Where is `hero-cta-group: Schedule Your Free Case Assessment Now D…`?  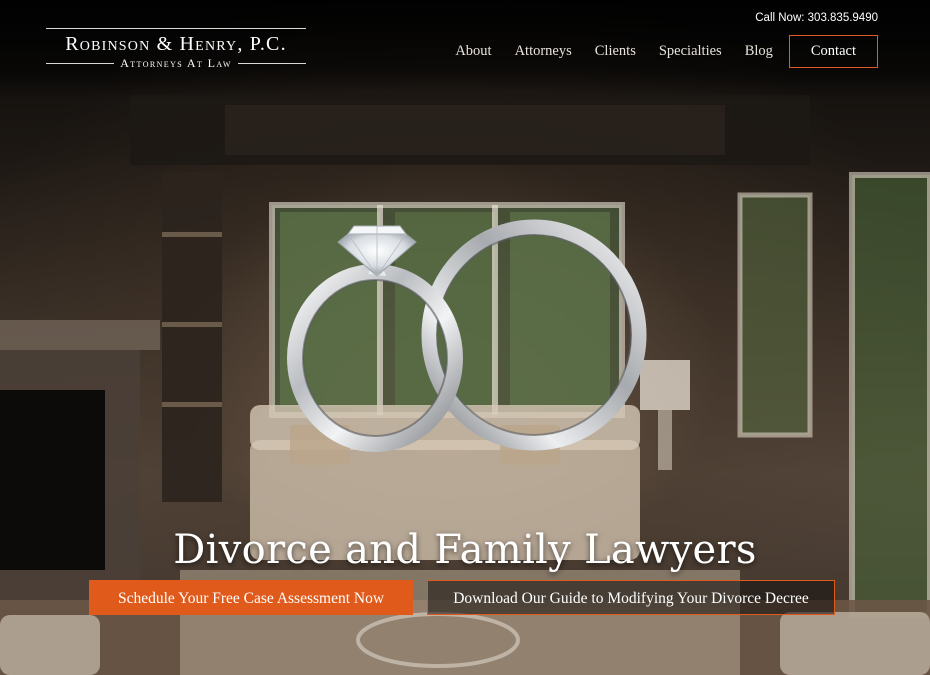 hero-cta-group: Schedule Your Free Case Assessment Now D… is located at coordinates (462, 597).